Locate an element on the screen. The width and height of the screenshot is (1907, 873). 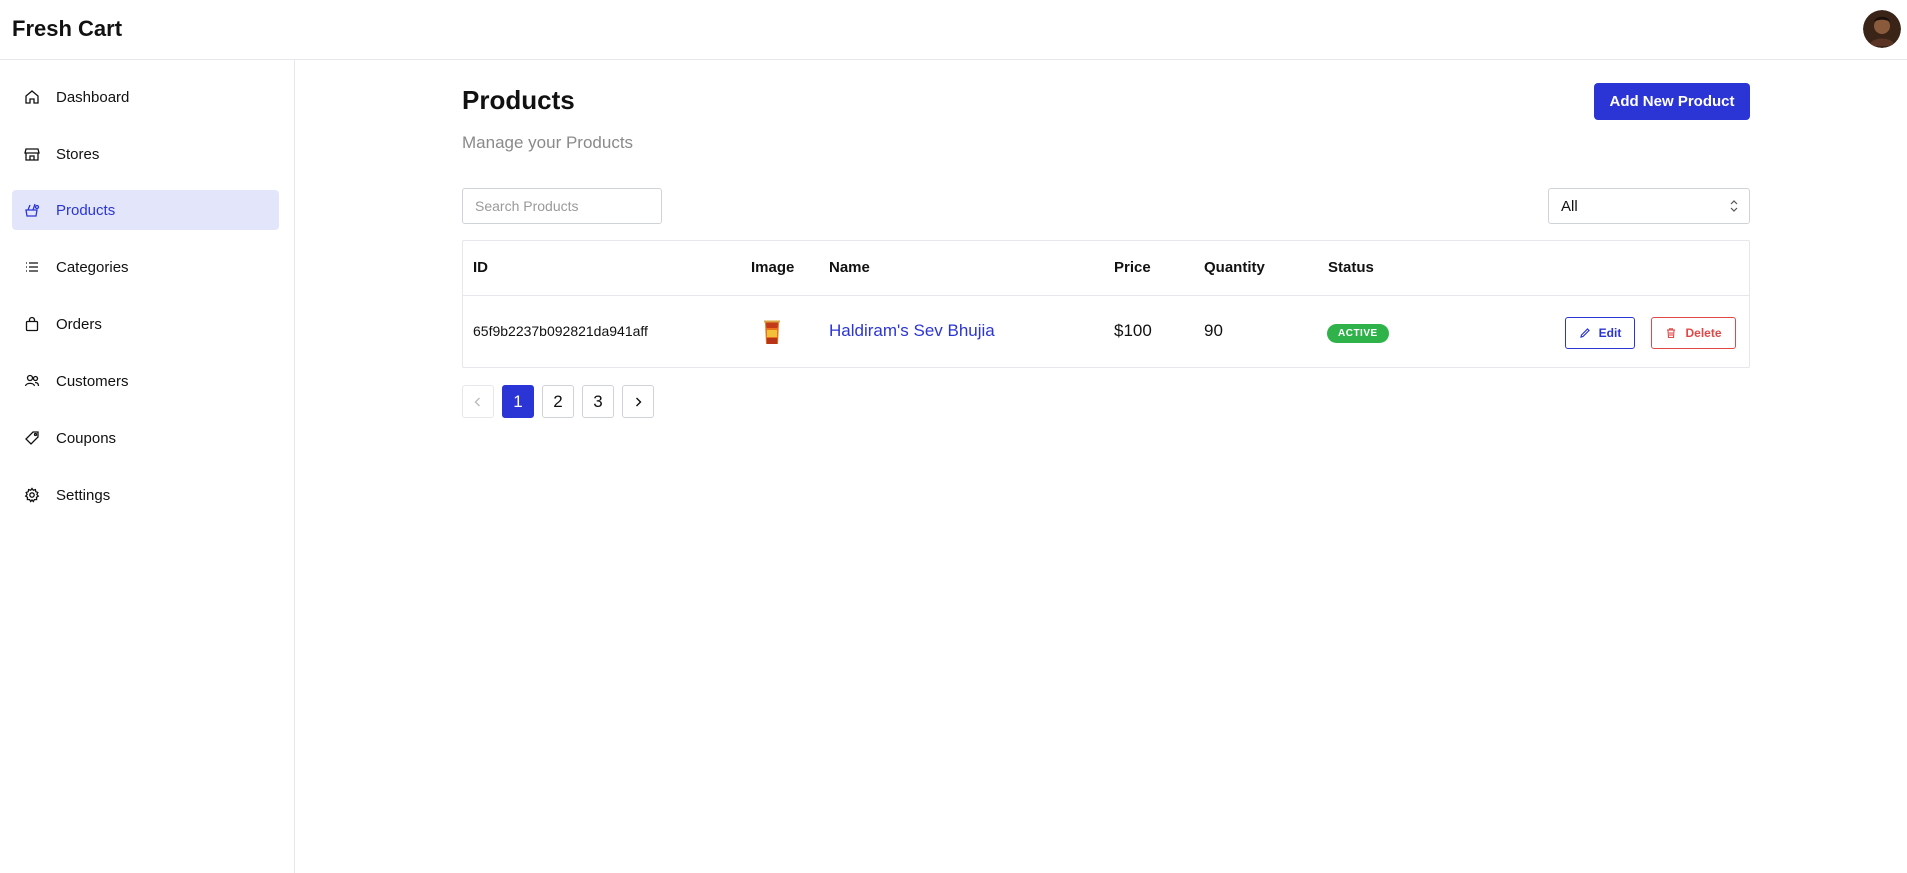
users-icon is located at coordinates (32, 381).